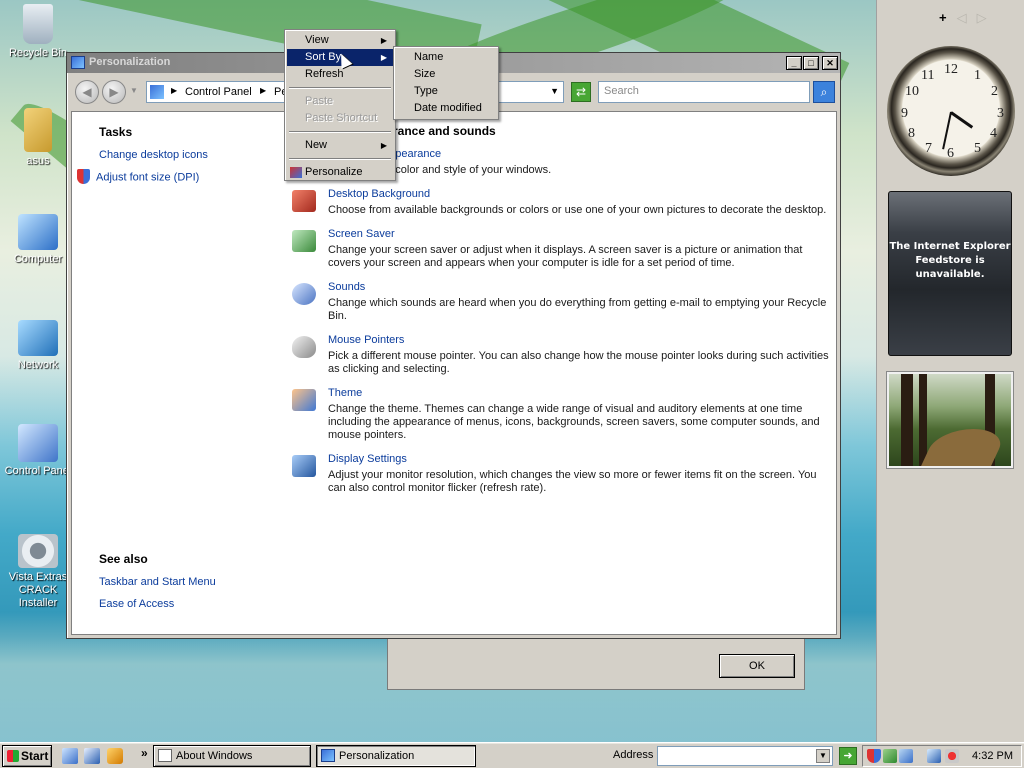 Image resolution: width=1024 pixels, height=768 pixels. What do you see at coordinates (340, 118) in the screenshot?
I see `menu-item-paste-shortcut: Paste Shortcut` at bounding box center [340, 118].